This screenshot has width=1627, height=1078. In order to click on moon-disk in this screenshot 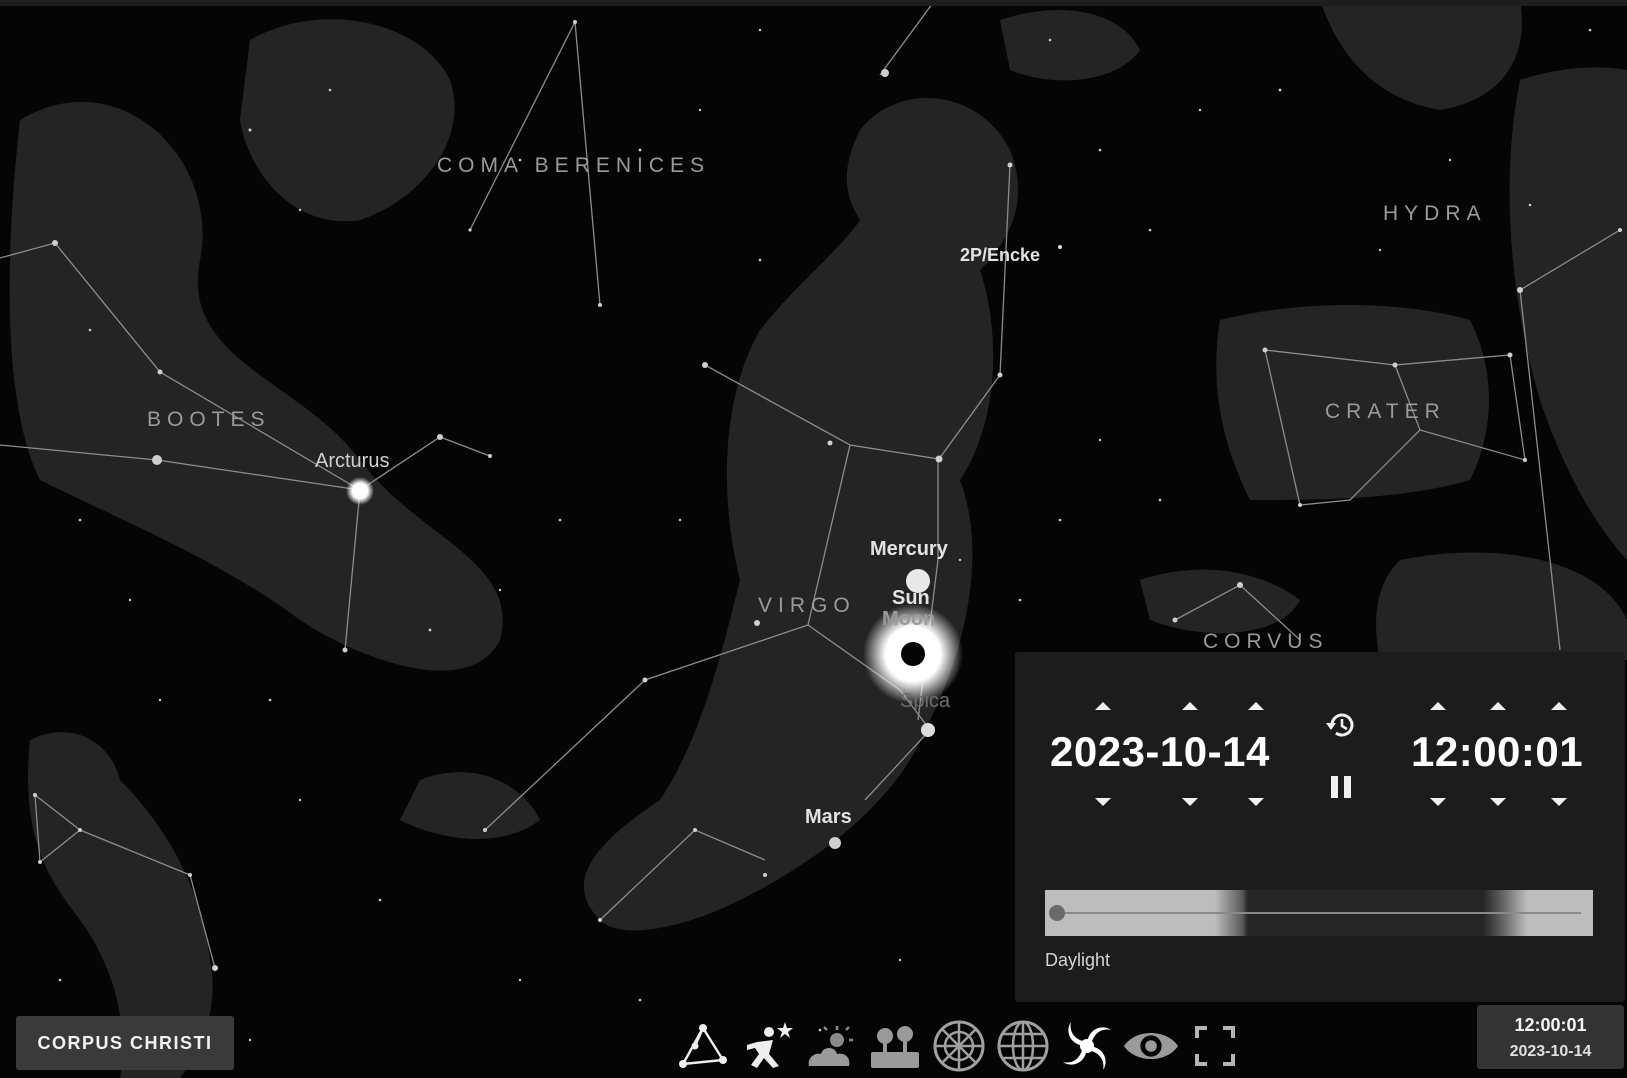, I will do `click(913, 654)`.